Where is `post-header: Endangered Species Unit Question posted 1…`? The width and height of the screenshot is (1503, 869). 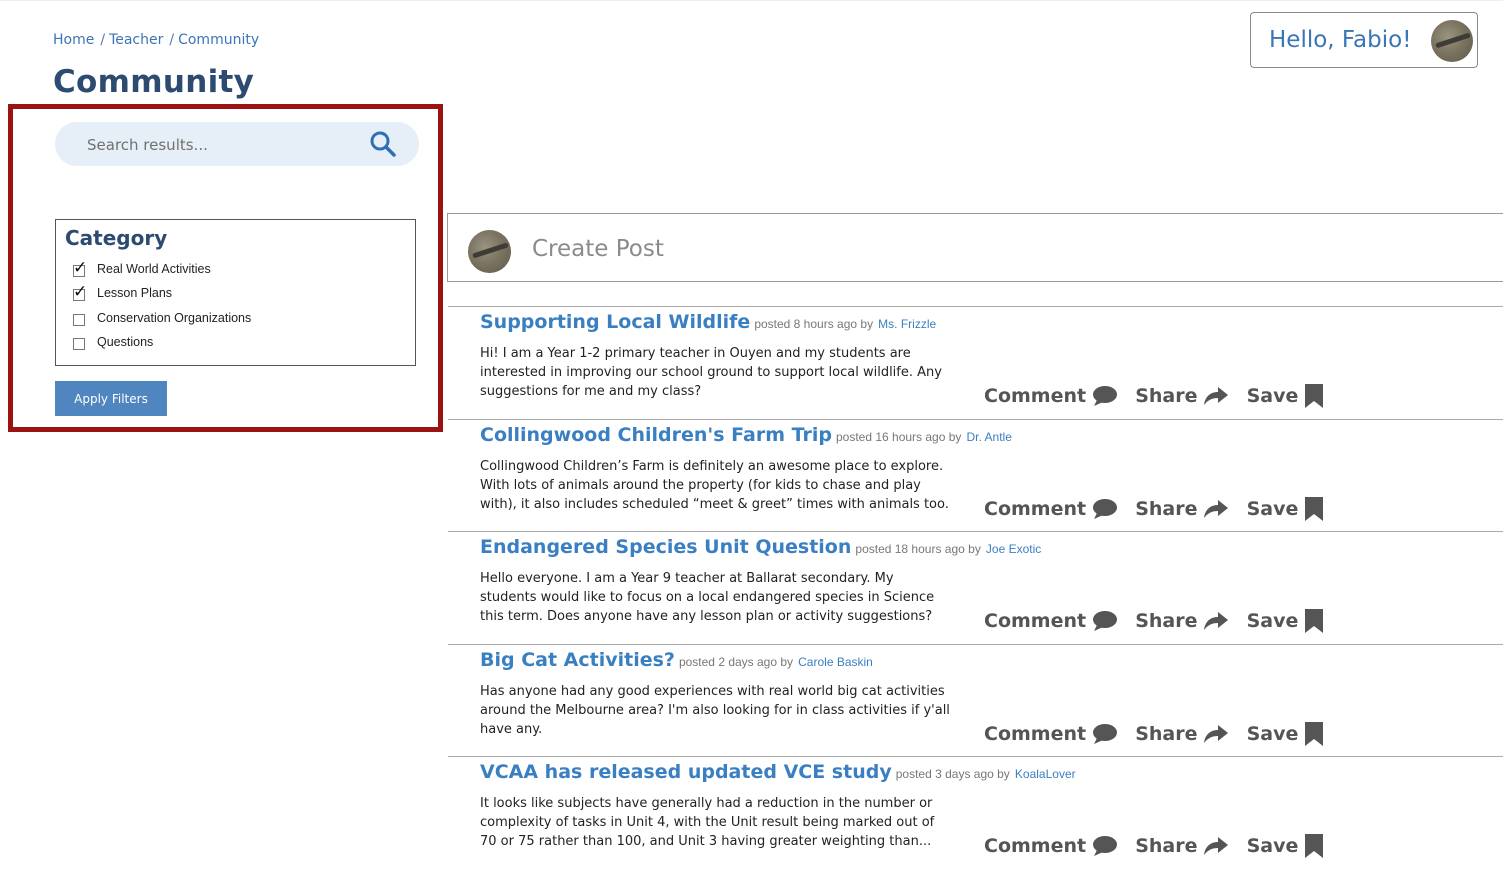
post-header: Endangered Species Unit Question posted 1… is located at coordinates (760, 547).